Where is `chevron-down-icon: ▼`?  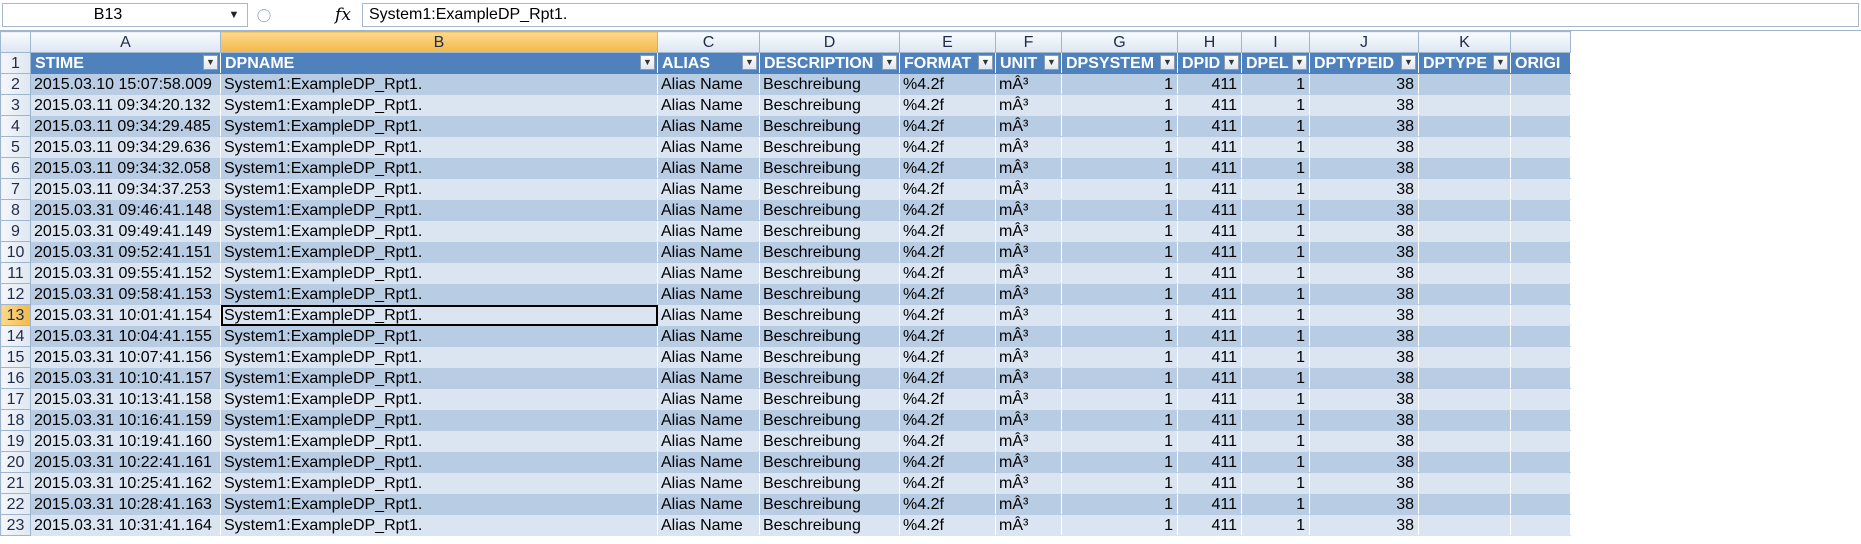 chevron-down-icon: ▼ is located at coordinates (234, 15).